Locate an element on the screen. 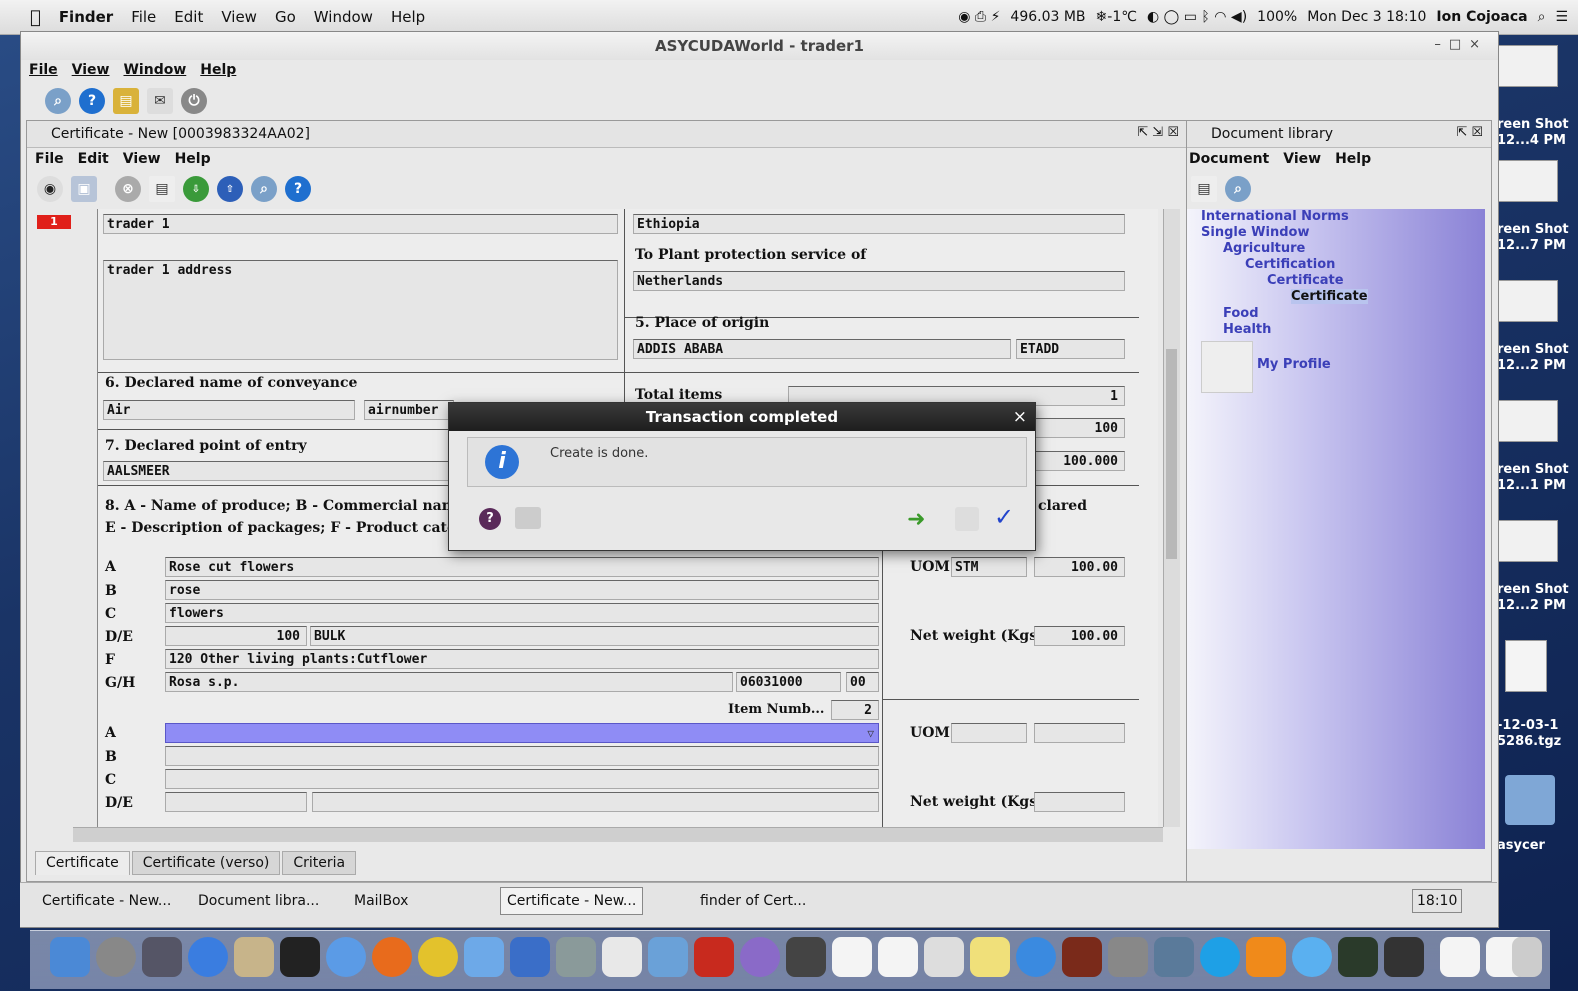 This screenshot has width=1578, height=991. xml-upload-icon: ⇧ is located at coordinates (230, 189).